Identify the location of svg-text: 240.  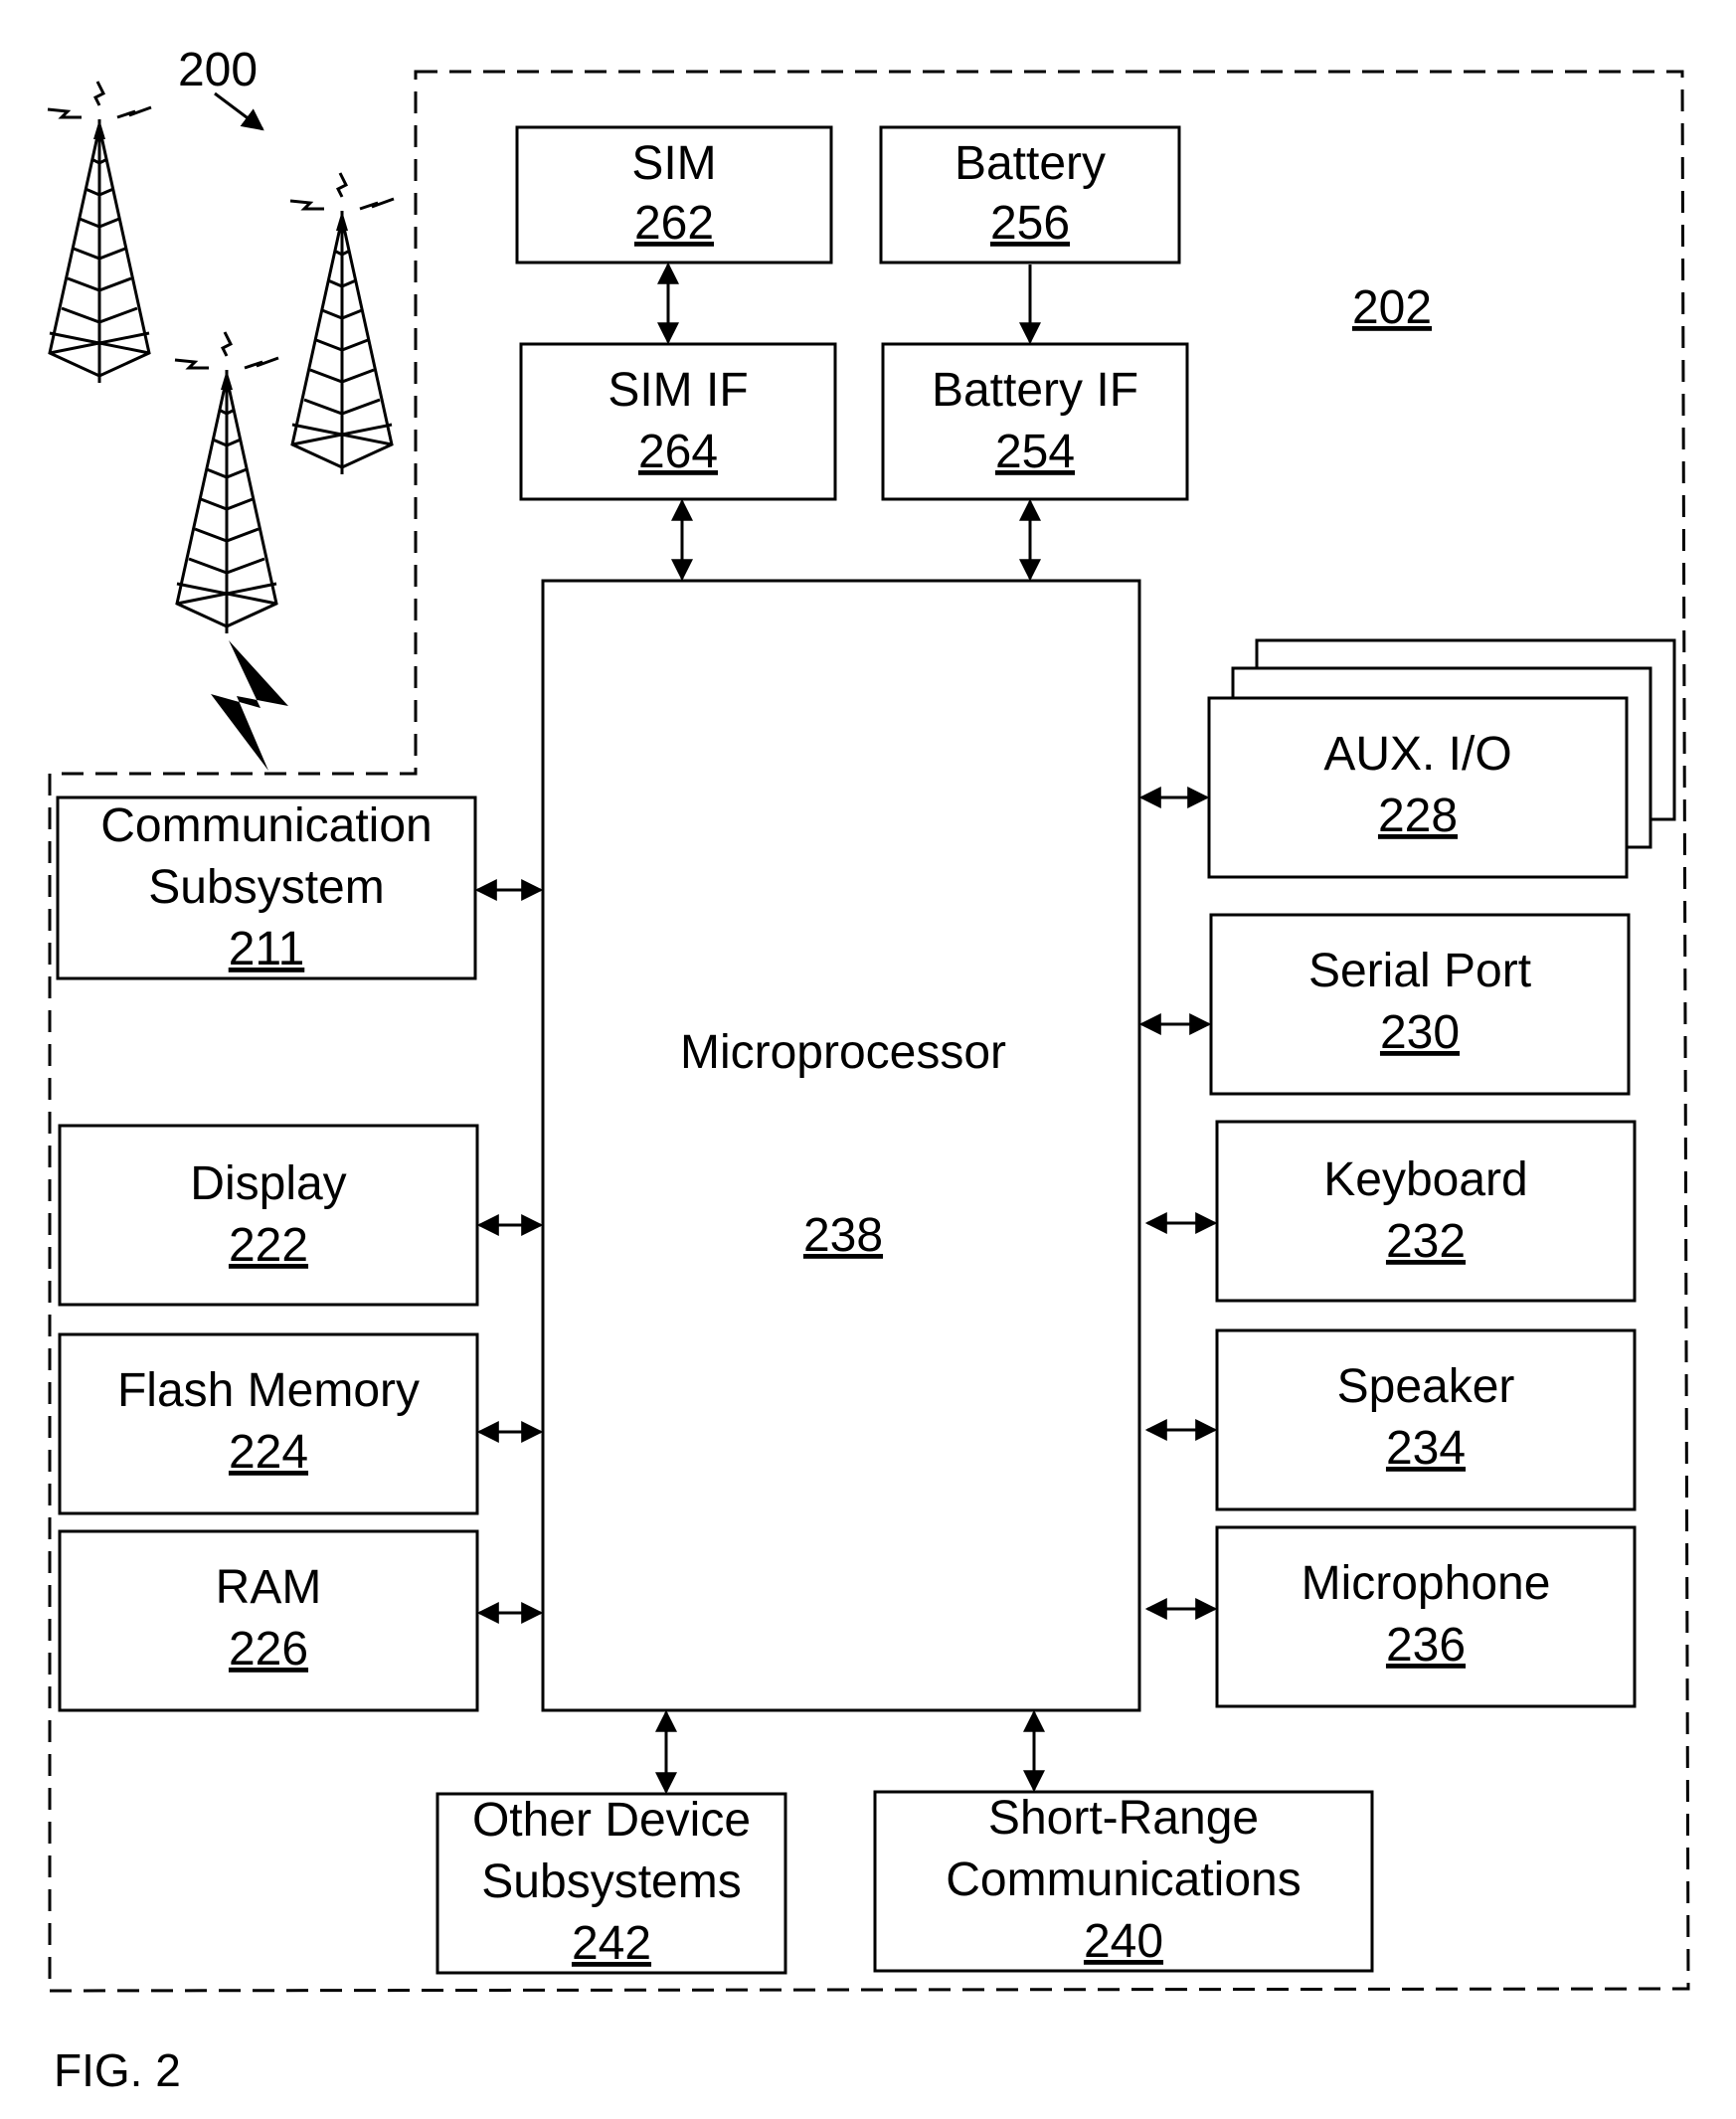
(1124, 1941).